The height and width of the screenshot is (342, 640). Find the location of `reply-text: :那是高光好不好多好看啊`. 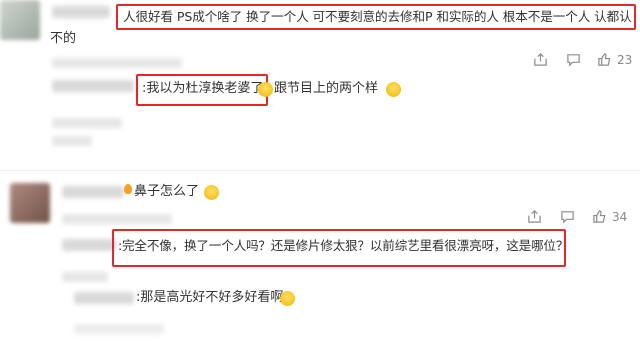

reply-text: :那是高光好不好多好看啊 is located at coordinates (210, 297).